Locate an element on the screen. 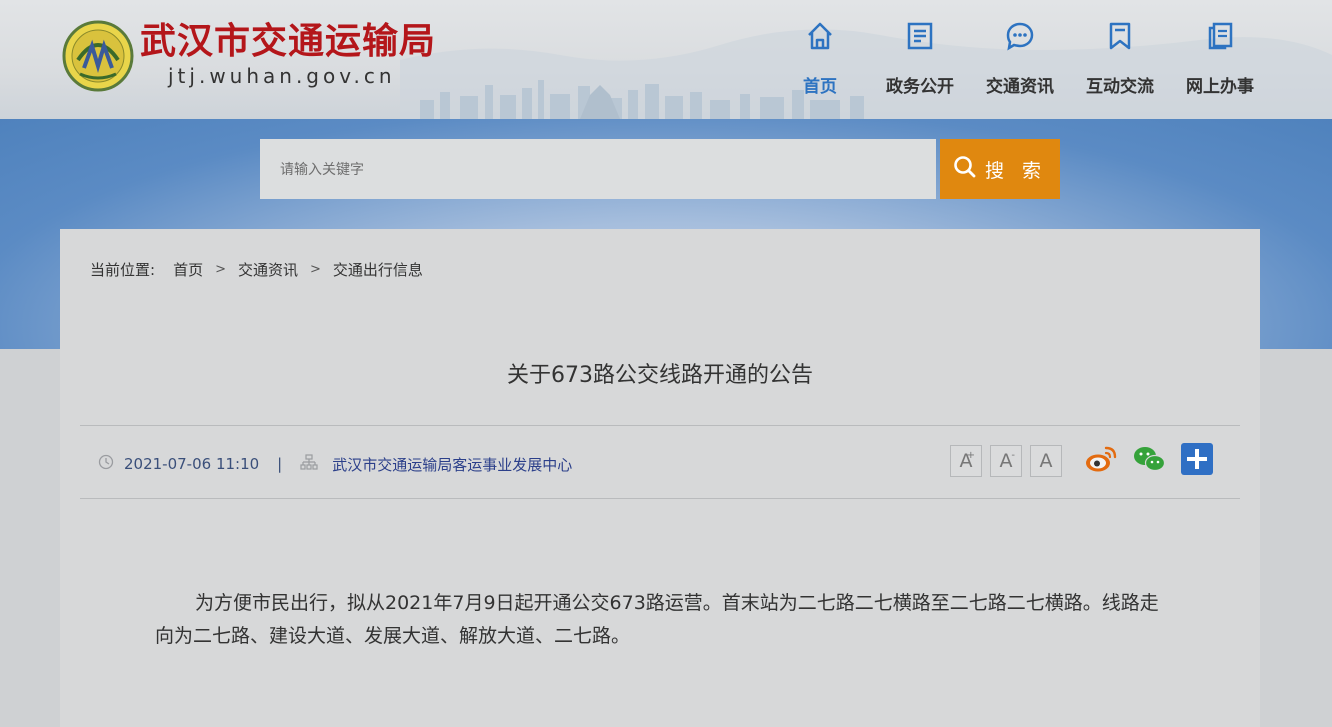 Image resolution: width=1332 pixels, height=727 pixels. home-icon is located at coordinates (820, 36).